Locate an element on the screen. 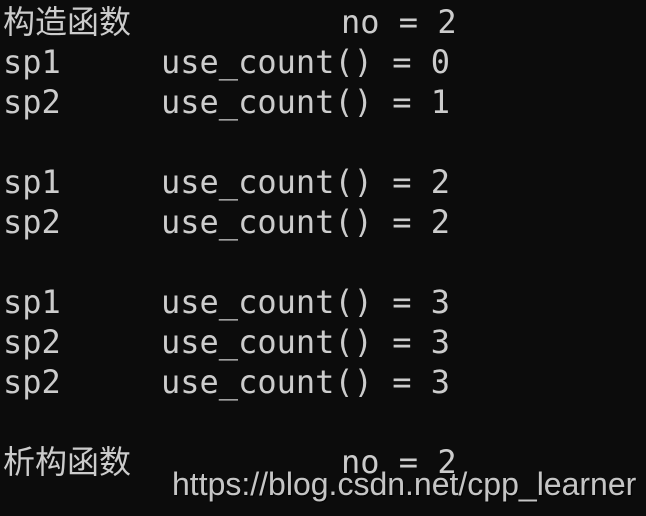 This screenshot has width=646, height=516. console-line: sp1 use_count() = 0 is located at coordinates (226, 62).